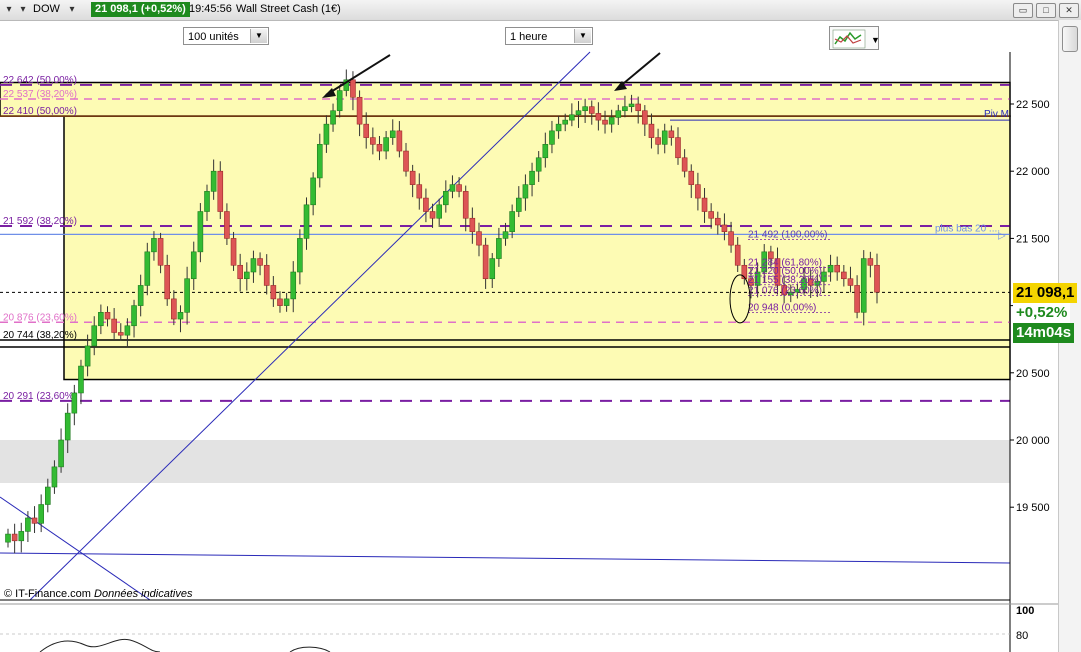 The height and width of the screenshot is (652, 1081). Describe the element at coordinates (1044, 333) in the screenshot. I see `countdown-timer: 14m04s` at that location.